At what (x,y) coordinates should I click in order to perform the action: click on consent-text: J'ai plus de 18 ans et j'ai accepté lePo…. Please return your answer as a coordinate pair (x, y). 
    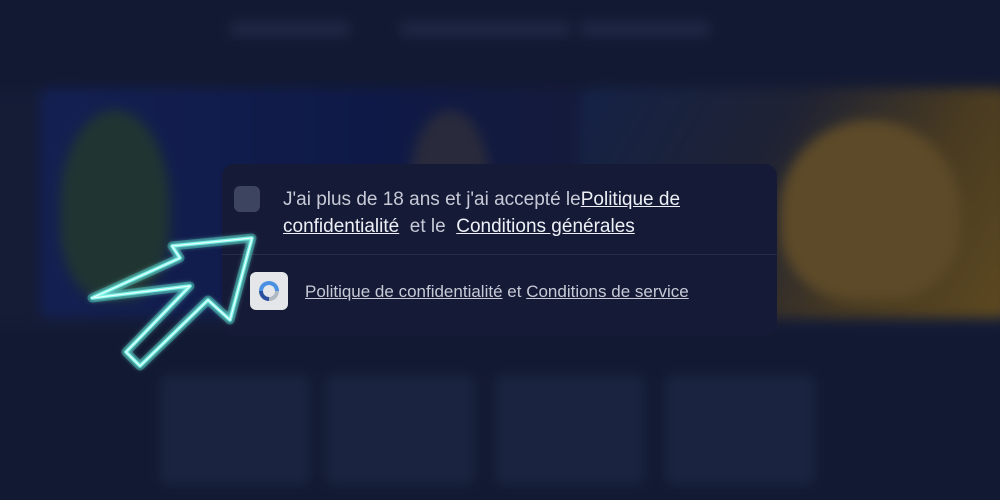
    Looking at the image, I should click on (523, 213).